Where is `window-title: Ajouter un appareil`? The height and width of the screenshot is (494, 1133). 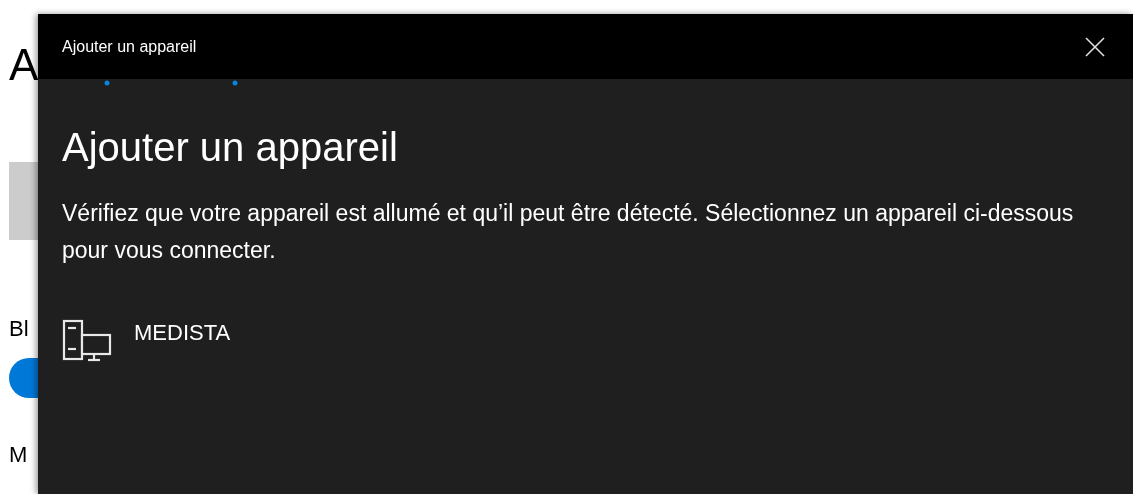
window-title: Ajouter un appareil is located at coordinates (129, 46).